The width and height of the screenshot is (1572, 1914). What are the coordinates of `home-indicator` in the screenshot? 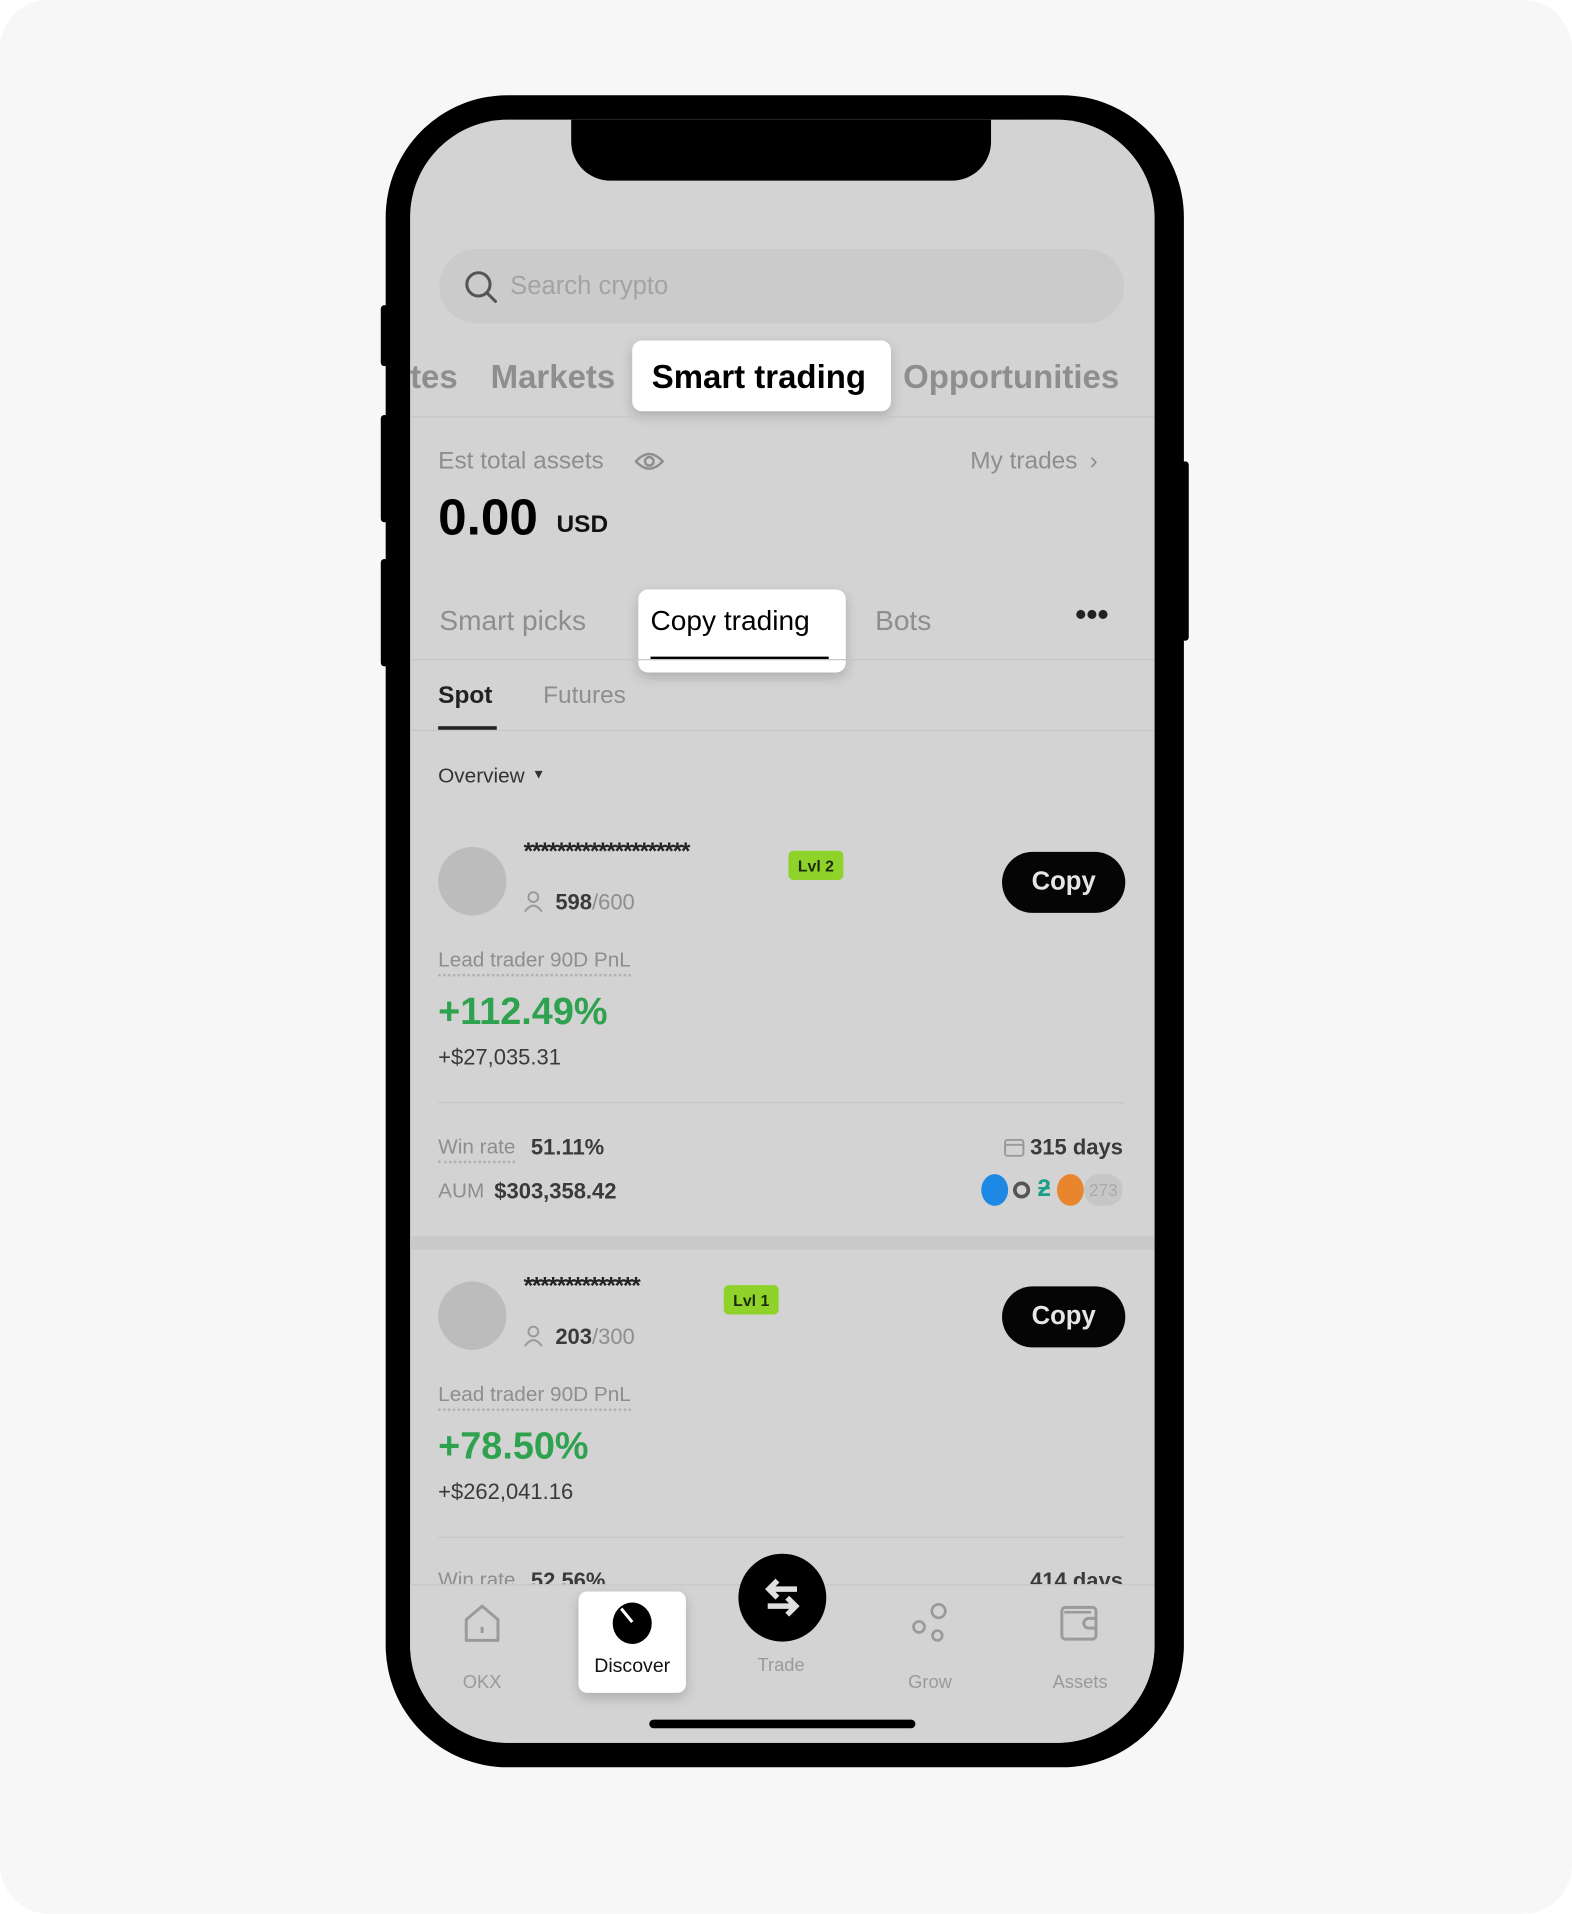 It's located at (782, 1724).